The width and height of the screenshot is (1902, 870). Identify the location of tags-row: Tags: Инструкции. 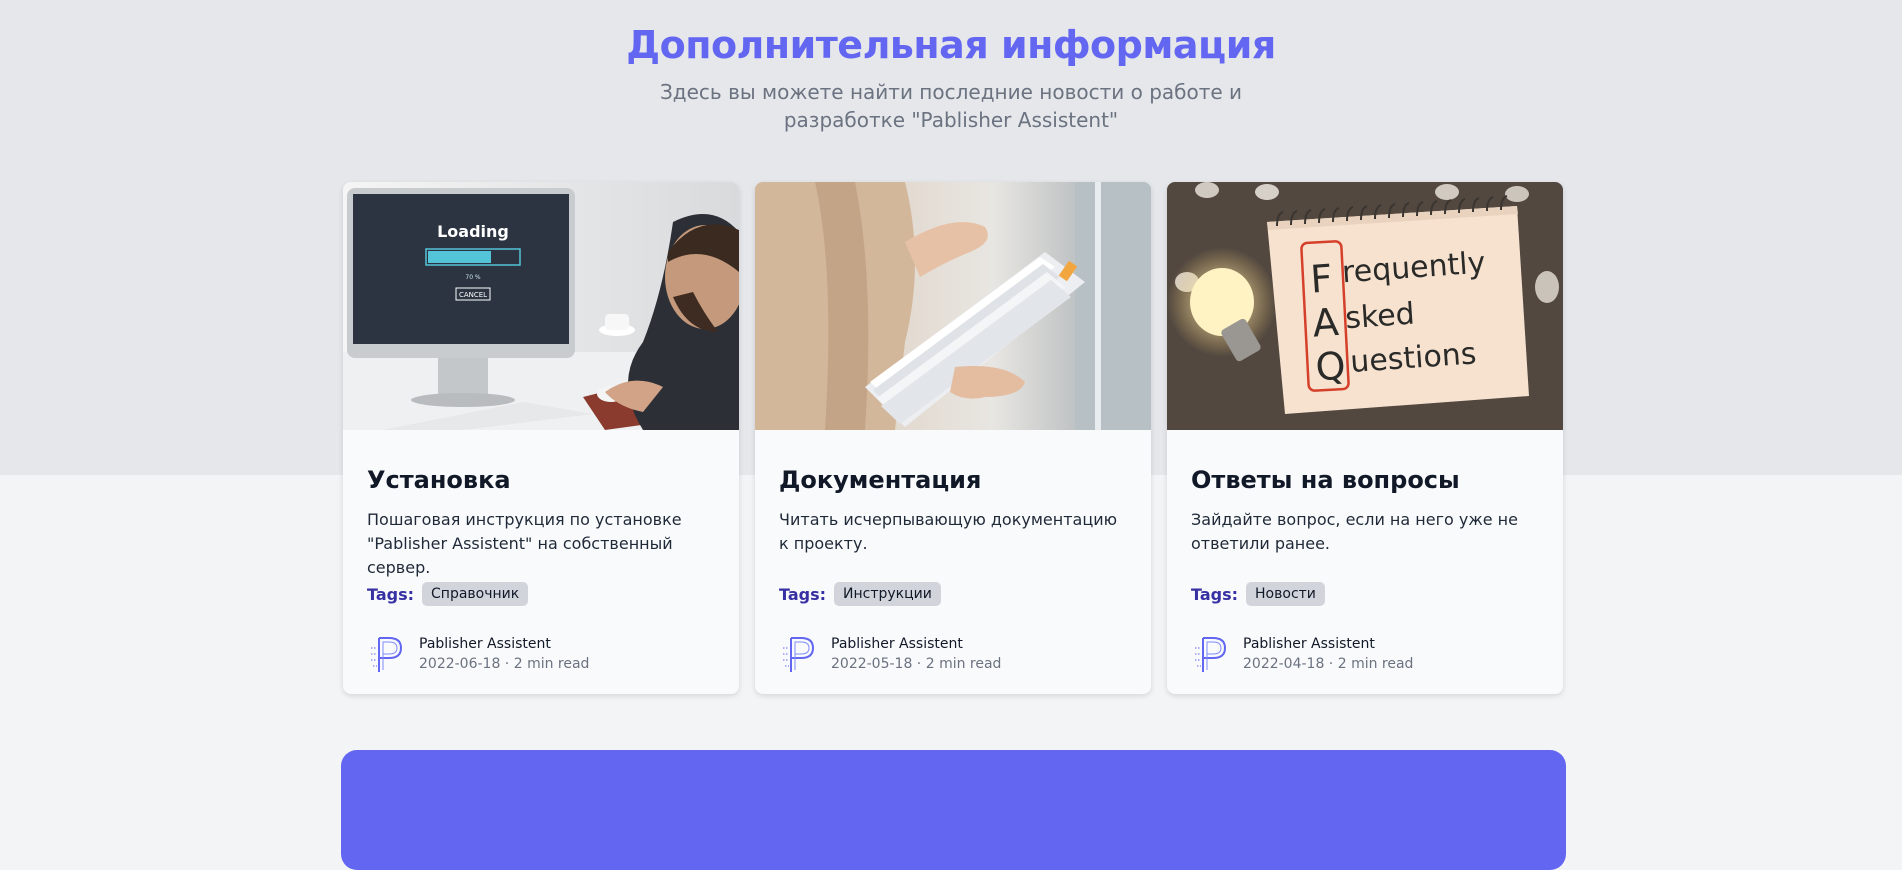
(953, 594).